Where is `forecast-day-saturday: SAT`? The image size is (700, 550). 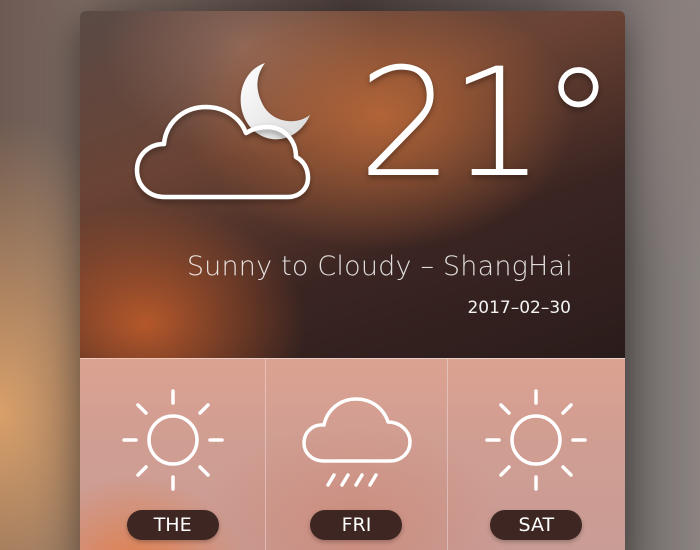
forecast-day-saturday: SAT is located at coordinates (535, 454).